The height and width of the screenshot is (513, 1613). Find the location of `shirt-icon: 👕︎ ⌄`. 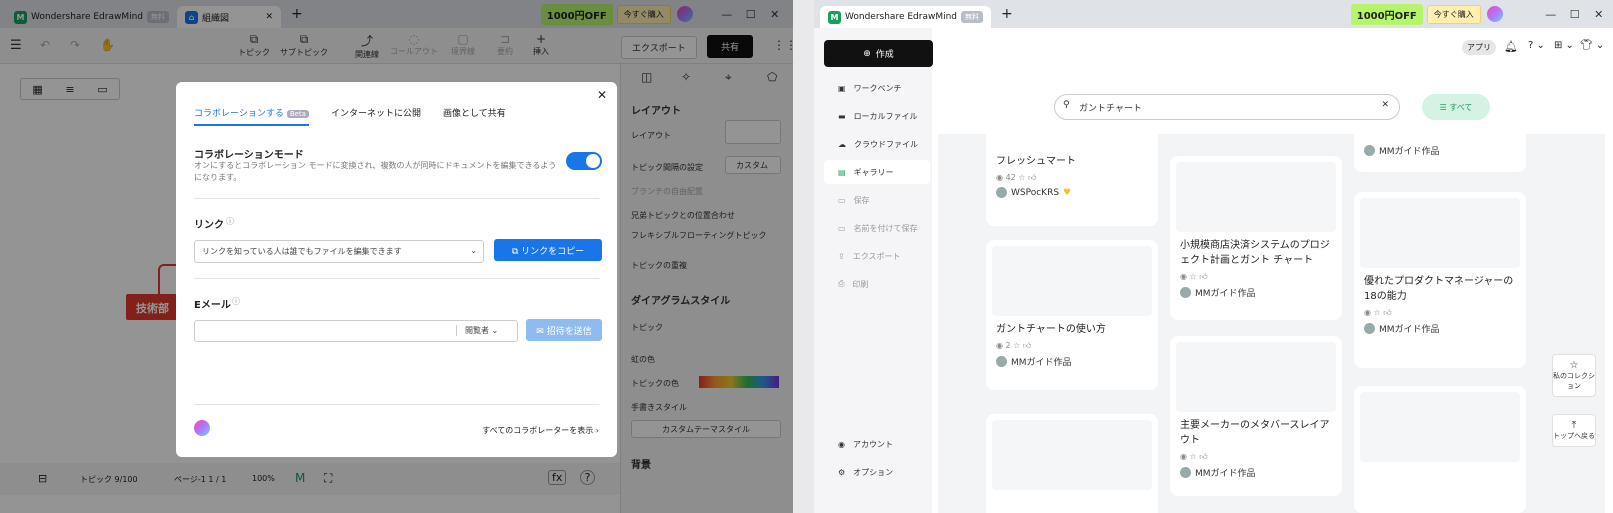

shirt-icon: 👕︎ ⌄ is located at coordinates (1592, 45).